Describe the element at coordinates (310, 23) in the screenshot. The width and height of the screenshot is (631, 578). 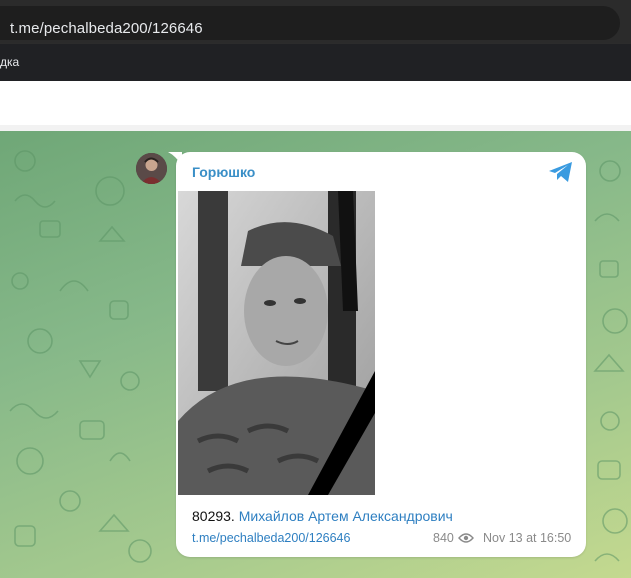
I see `url-field: t.me/pechalbeda200/126646` at that location.